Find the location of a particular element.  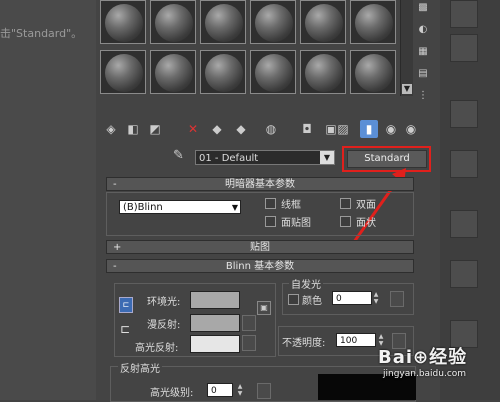

get-material-icon: ◈ is located at coordinates (111, 129).